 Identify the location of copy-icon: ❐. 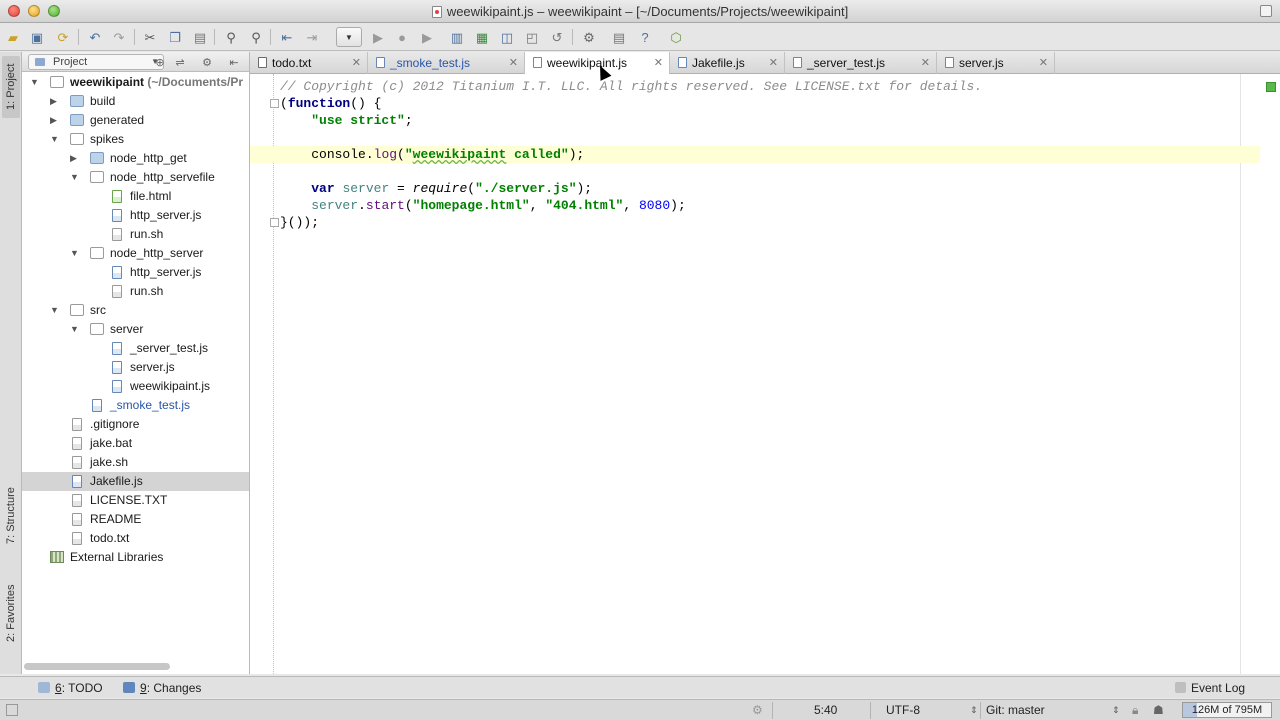
(175, 37).